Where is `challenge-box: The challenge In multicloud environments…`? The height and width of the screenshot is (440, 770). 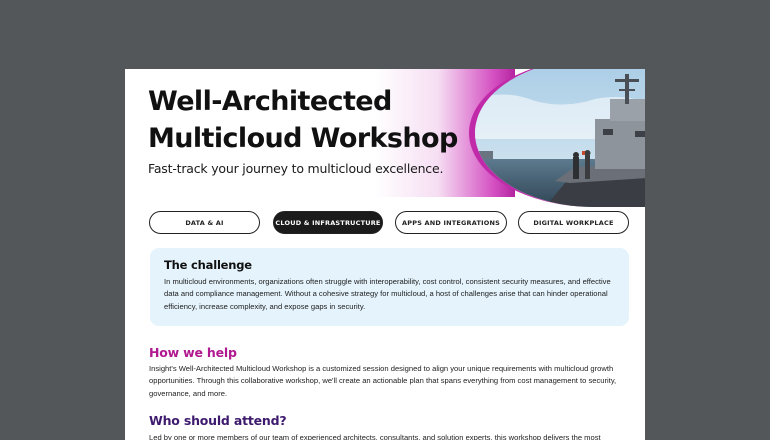
challenge-box: The challenge In multicloud environments… is located at coordinates (389, 287).